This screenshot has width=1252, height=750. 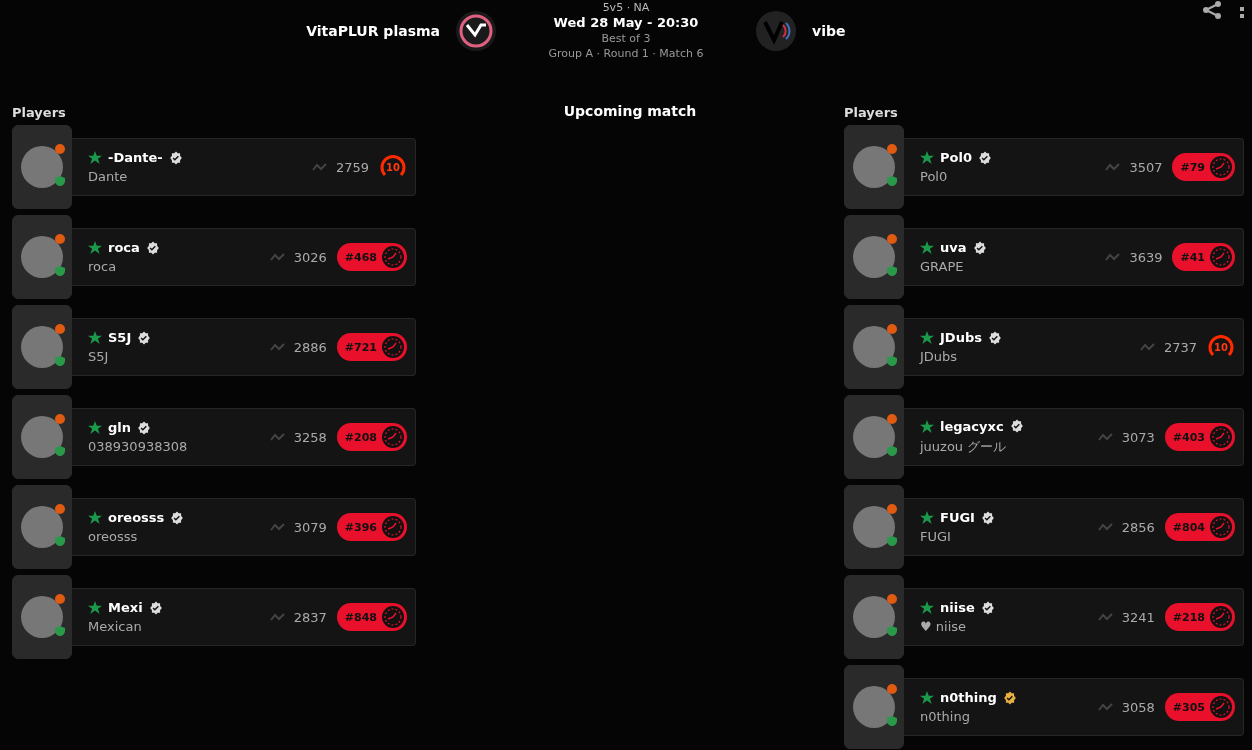 What do you see at coordinates (1074, 437) in the screenshot?
I see `player-card: legacyxc juuzou グール 3073 #403` at bounding box center [1074, 437].